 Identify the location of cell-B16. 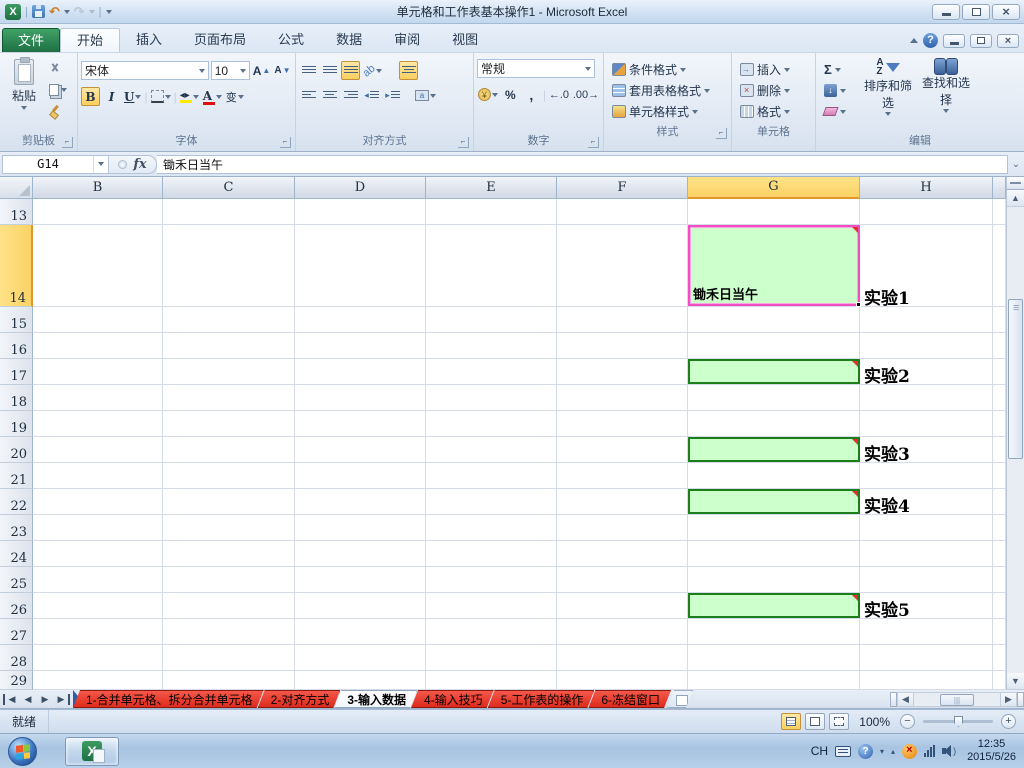
(98, 345).